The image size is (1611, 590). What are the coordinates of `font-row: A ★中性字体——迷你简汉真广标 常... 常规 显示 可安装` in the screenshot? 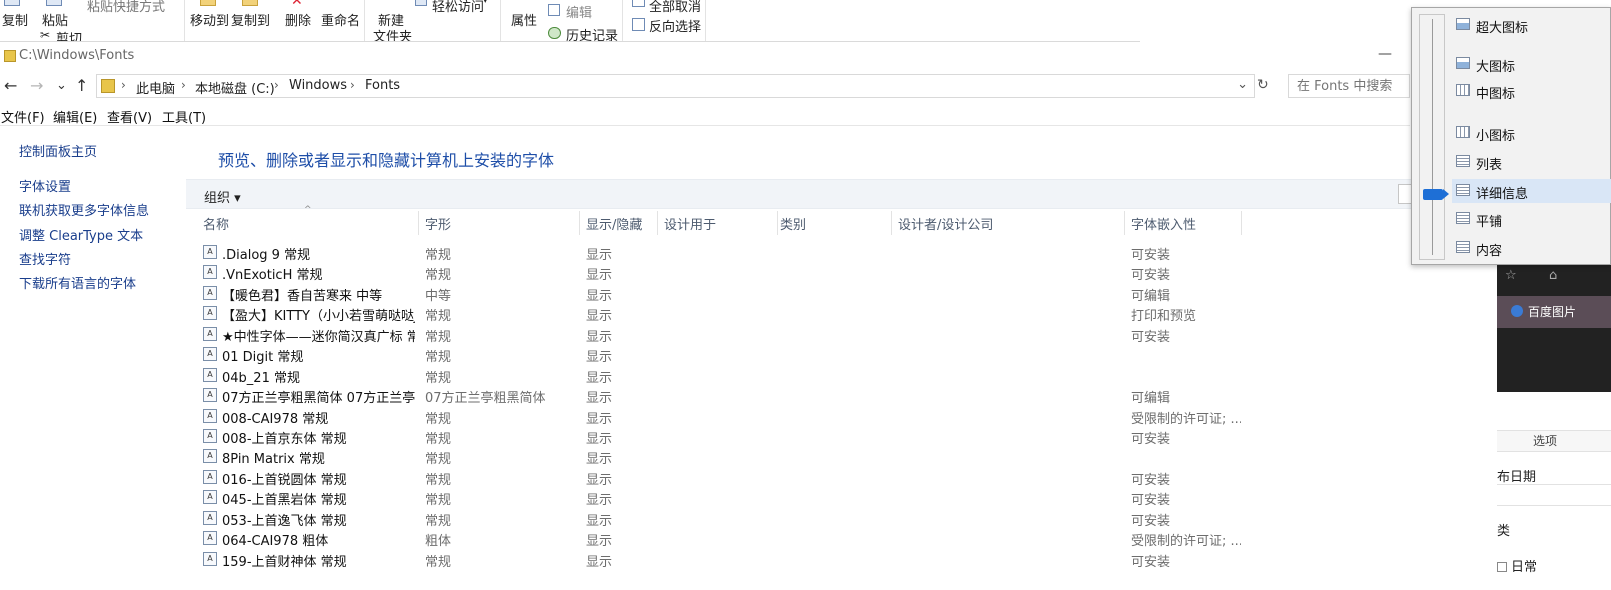 It's located at (841, 334).